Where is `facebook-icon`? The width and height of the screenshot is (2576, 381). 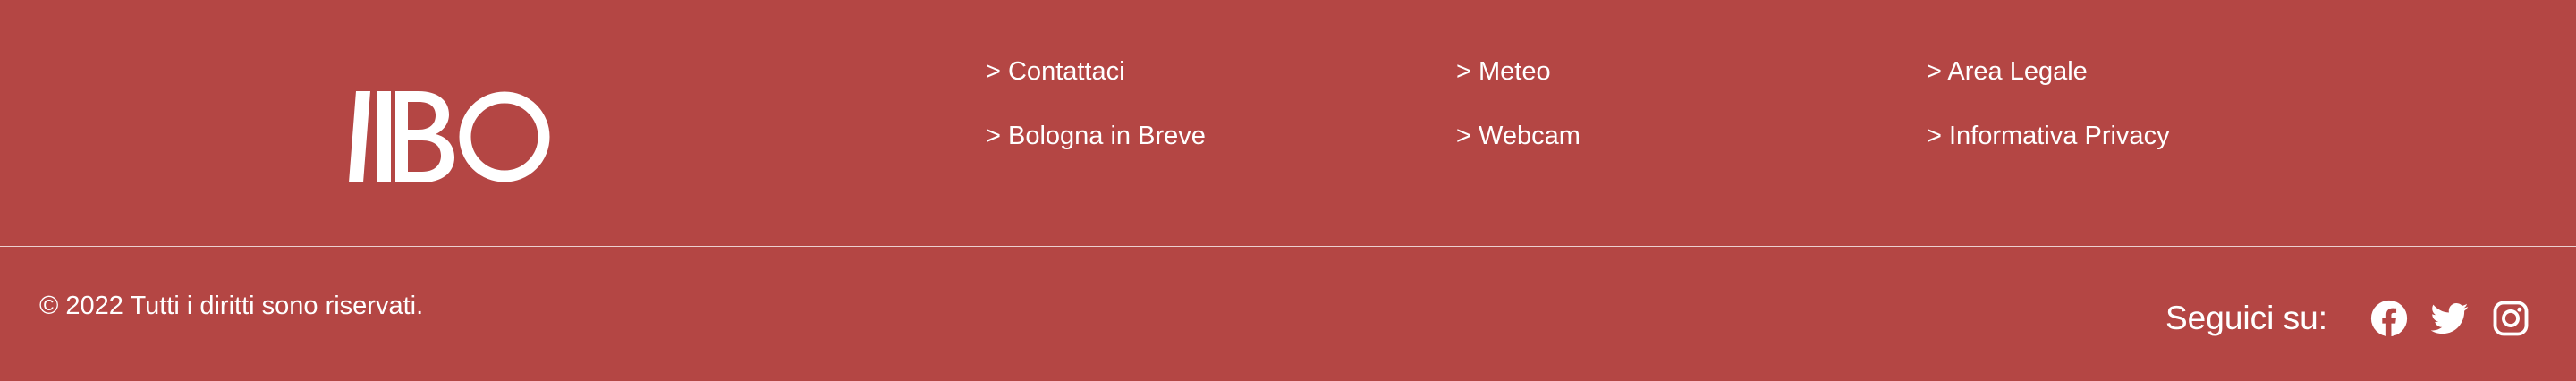
facebook-icon is located at coordinates (2389, 319).